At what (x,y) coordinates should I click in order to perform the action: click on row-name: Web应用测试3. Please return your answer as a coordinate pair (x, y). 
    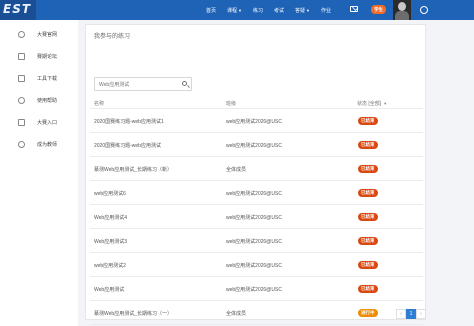
    Looking at the image, I should click on (110, 241).